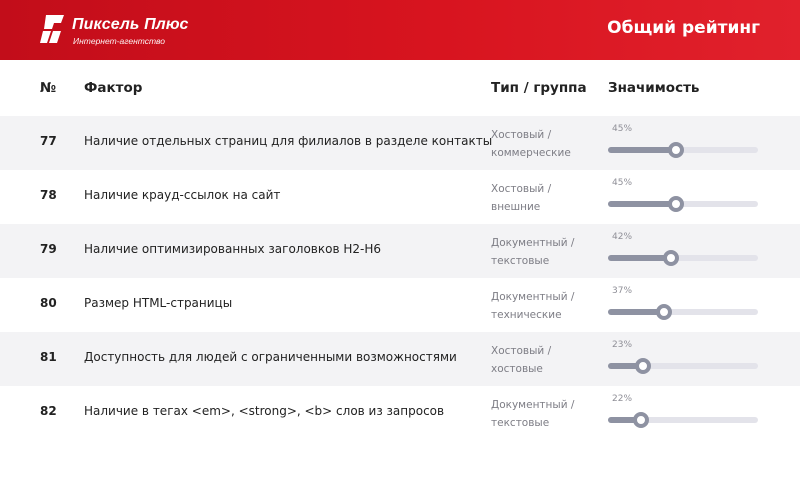 The height and width of the screenshot is (477, 800). What do you see at coordinates (119, 41) in the screenshot?
I see `logo-tagline: Интернет-агентство` at bounding box center [119, 41].